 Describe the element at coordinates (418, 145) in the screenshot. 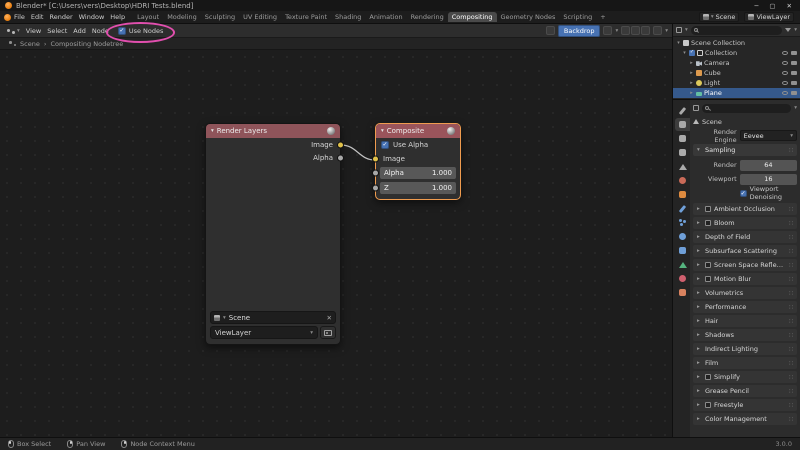

I see `use-alpha-row: ✓ Use Alpha` at that location.